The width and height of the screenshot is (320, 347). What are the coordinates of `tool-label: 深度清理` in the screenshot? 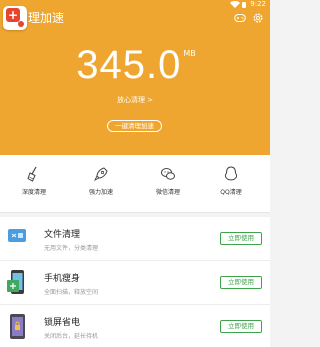 It's located at (33, 192).